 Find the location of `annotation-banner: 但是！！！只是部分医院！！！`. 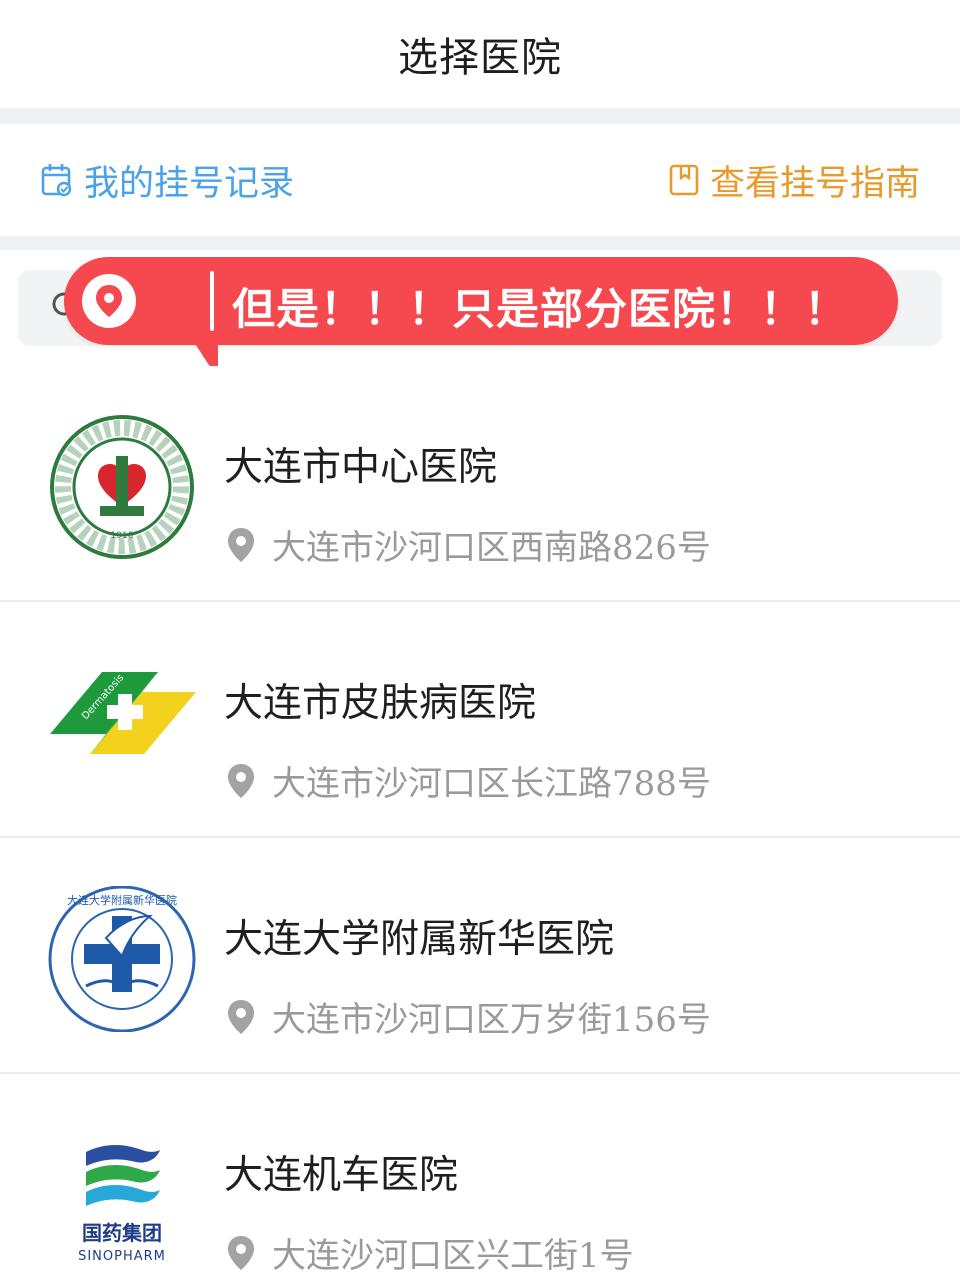

annotation-banner: 但是！！！只是部分医院！！！ is located at coordinates (481, 318).